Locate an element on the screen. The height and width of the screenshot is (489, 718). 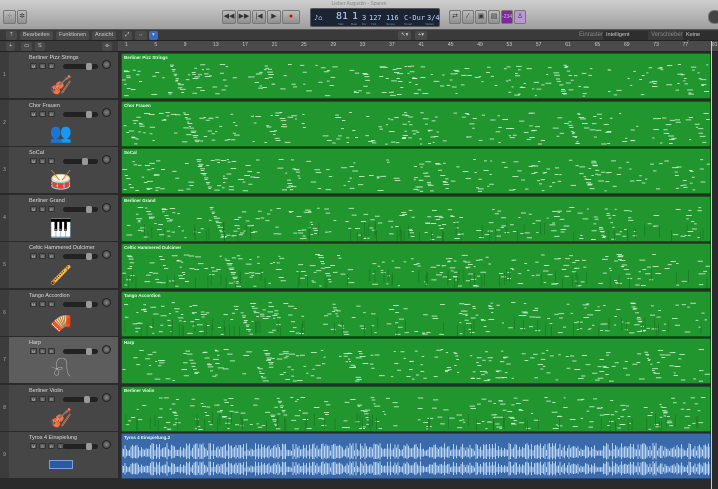
track-header: 6 Tango Accordion M S R 🪗 is located at coordinates (59, 313).